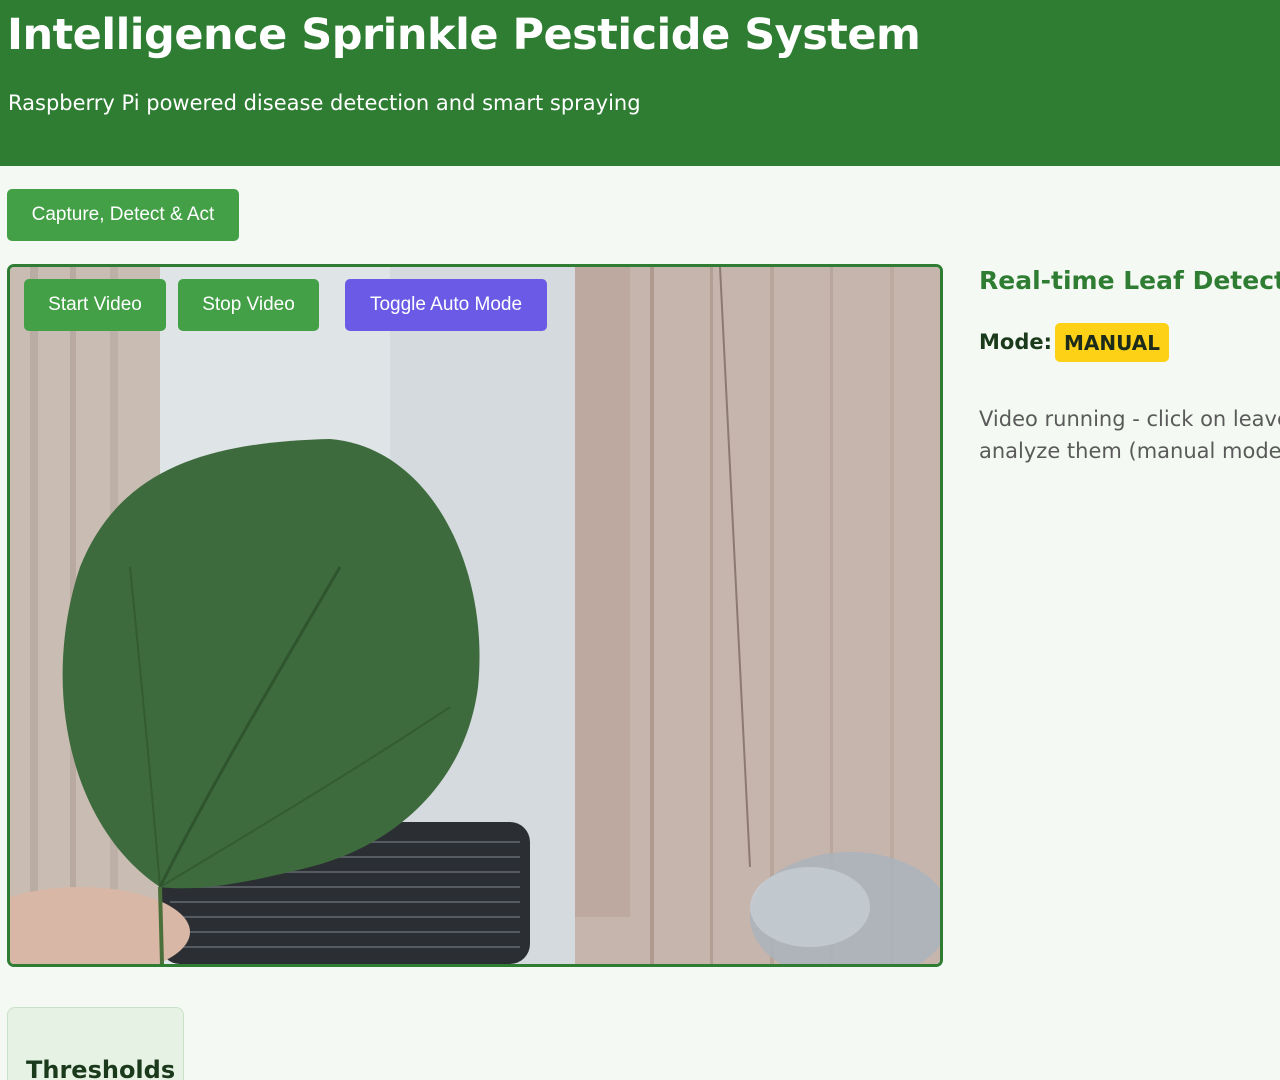 The image size is (1280, 1080). Describe the element at coordinates (1015, 342) in the screenshot. I see `mode-label: Mode:` at that location.